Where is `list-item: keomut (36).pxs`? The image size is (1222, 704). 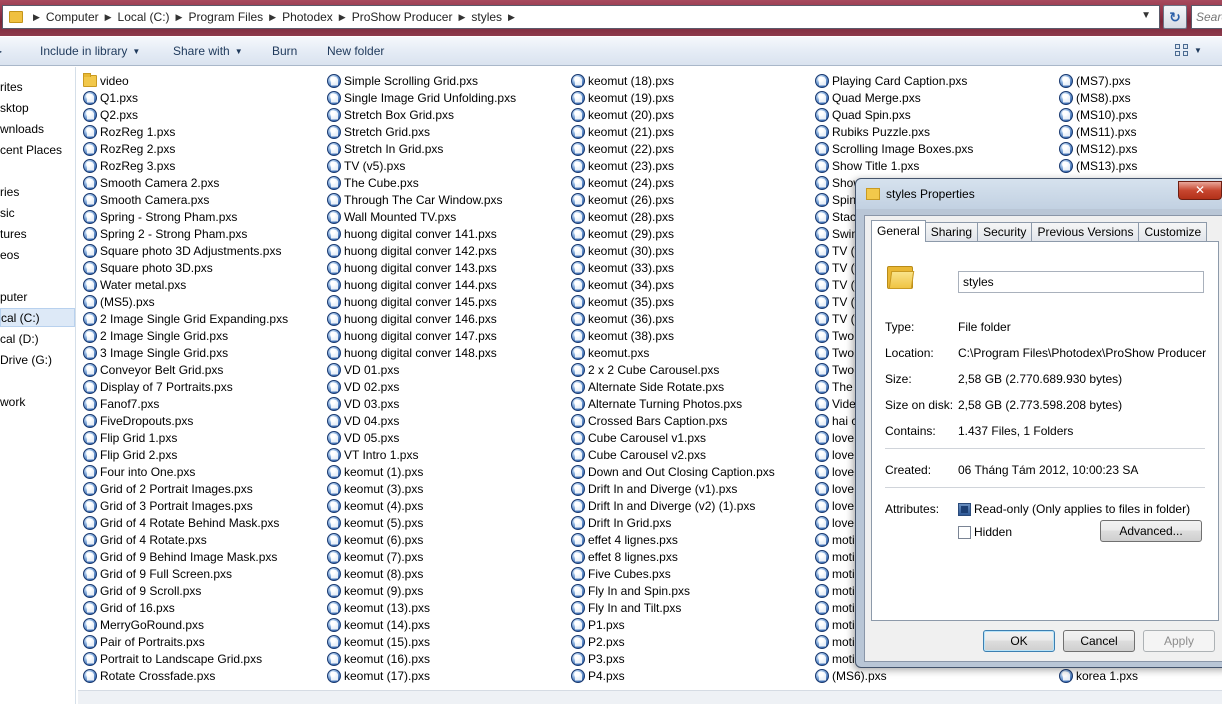
list-item: keomut (36).pxs is located at coordinates (673, 318).